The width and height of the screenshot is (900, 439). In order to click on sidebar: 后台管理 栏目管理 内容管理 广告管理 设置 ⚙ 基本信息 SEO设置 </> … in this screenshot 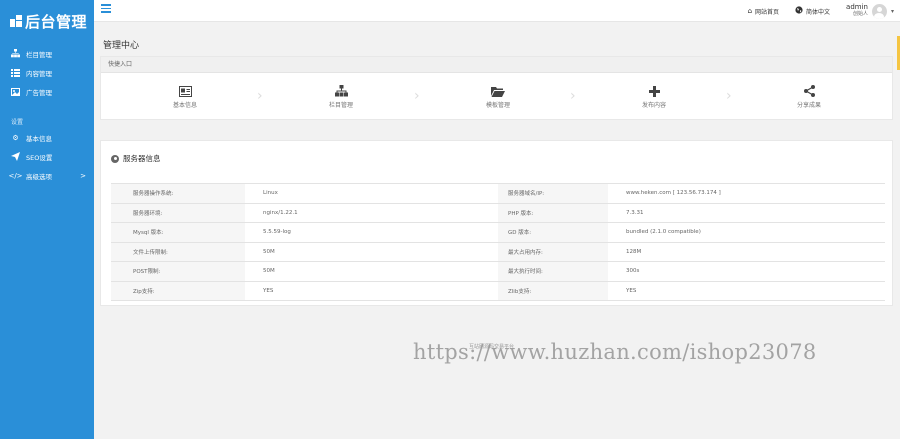, I will do `click(47, 219)`.